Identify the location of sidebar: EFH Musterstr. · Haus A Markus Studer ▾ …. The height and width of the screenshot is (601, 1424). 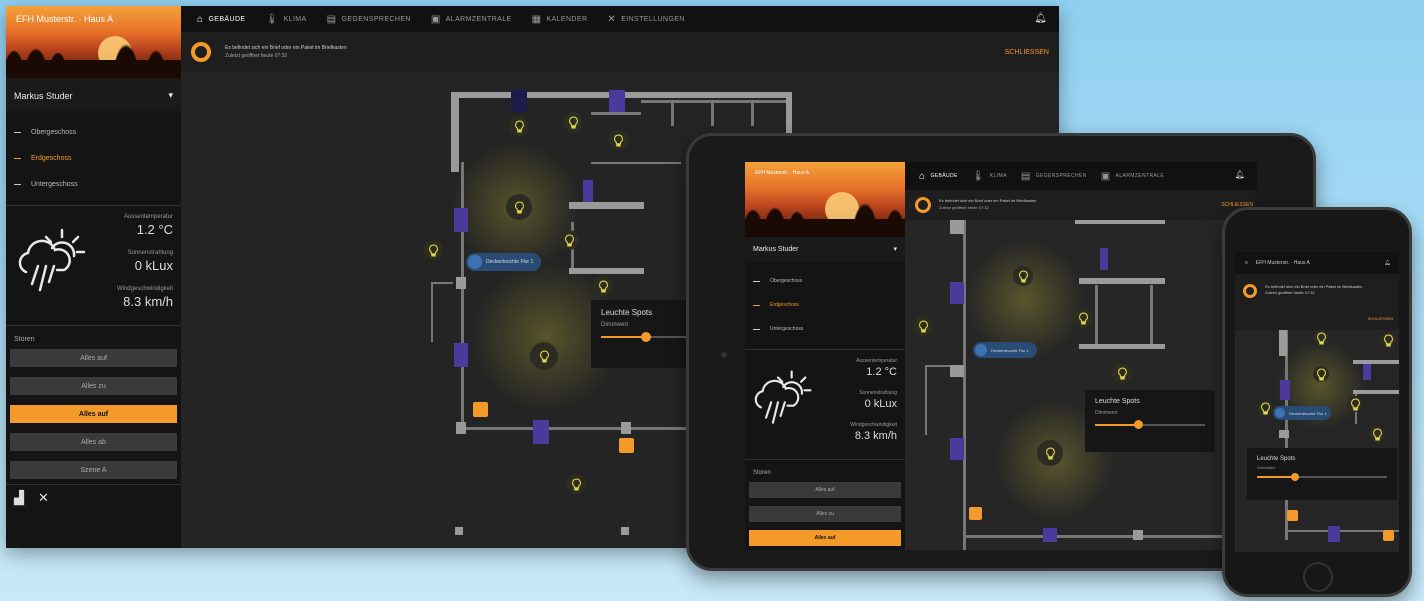
(93, 277).